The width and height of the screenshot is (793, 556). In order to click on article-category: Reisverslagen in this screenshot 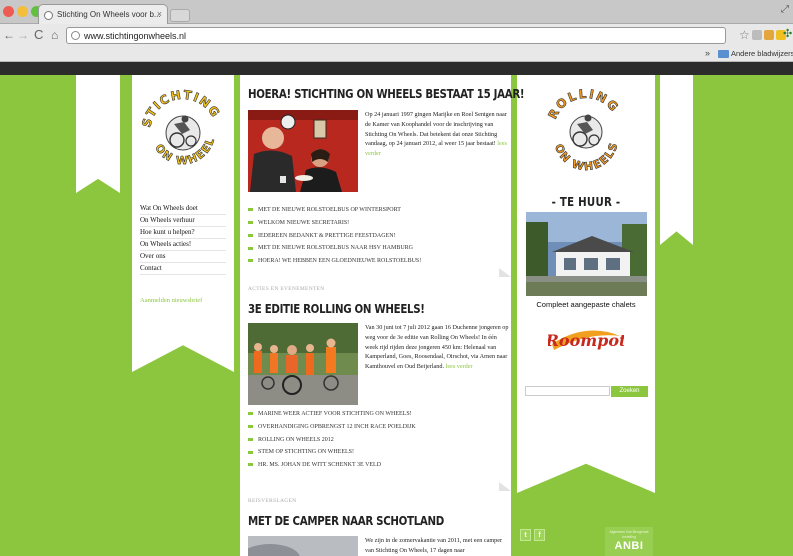, I will do `click(272, 501)`.